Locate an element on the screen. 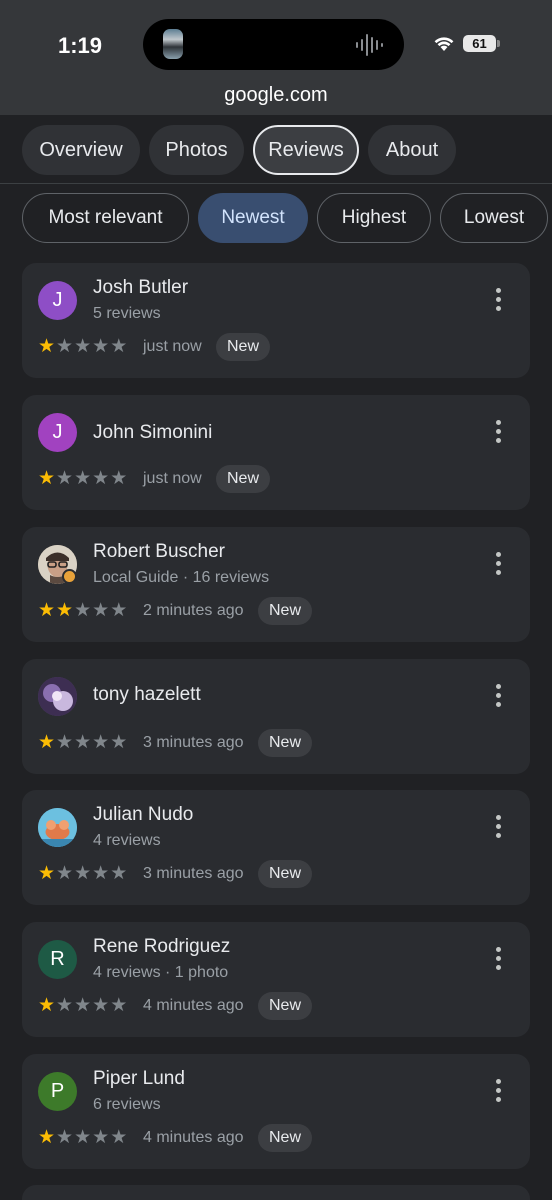 The height and width of the screenshot is (1200, 552). tab-photos: Photos is located at coordinates (196, 150).